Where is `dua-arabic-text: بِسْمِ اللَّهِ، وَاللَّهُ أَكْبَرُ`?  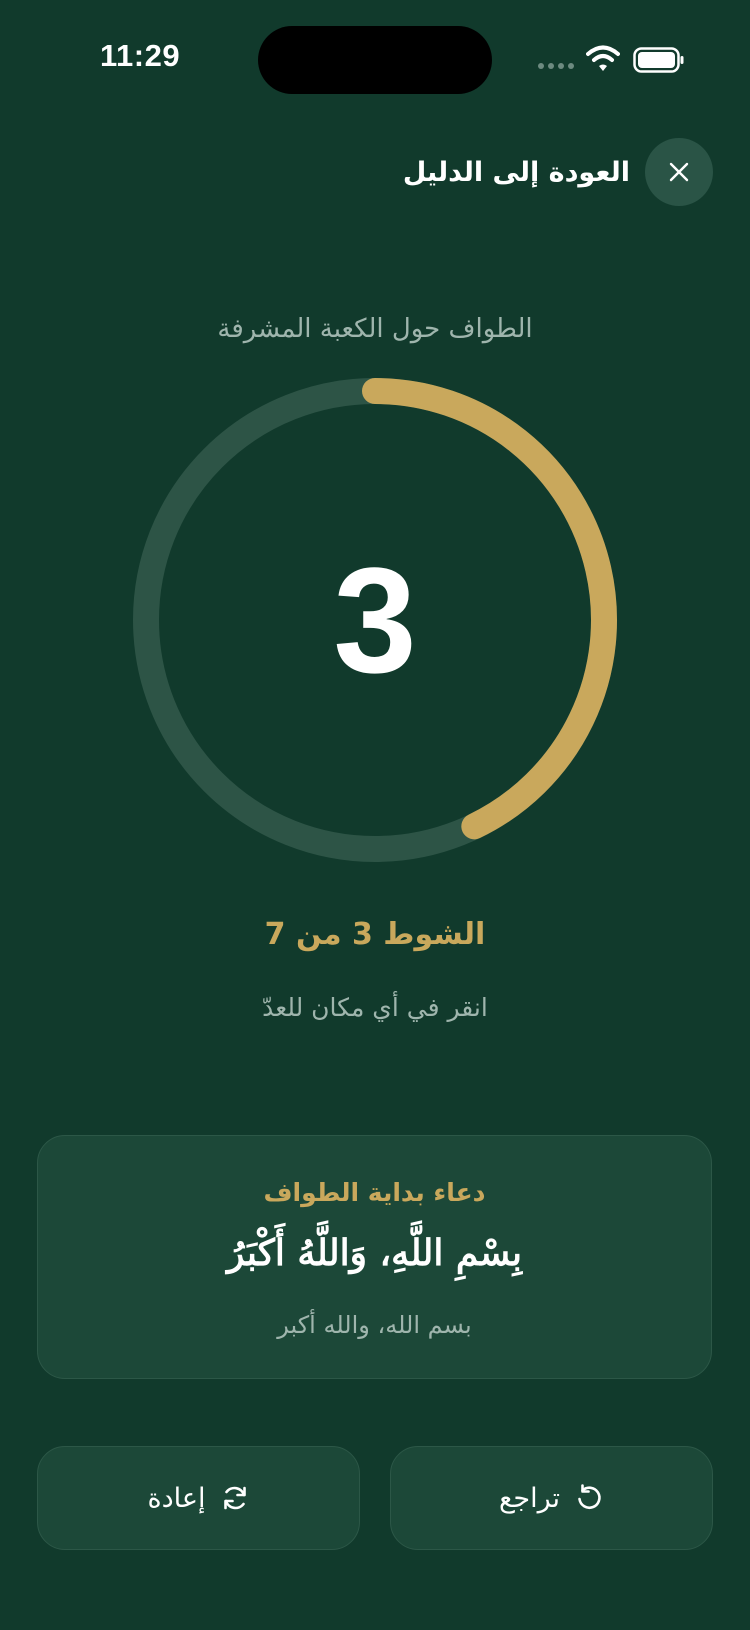 dua-arabic-text: بِسْمِ اللَّهِ، وَاللَّهُ أَكْبَرُ is located at coordinates (374, 1253).